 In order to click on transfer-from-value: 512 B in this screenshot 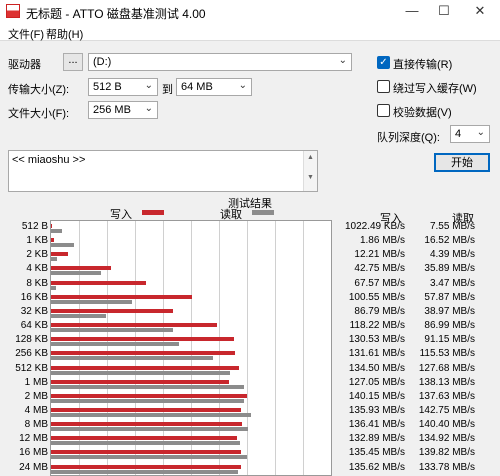, I will do `click(107, 87)`.